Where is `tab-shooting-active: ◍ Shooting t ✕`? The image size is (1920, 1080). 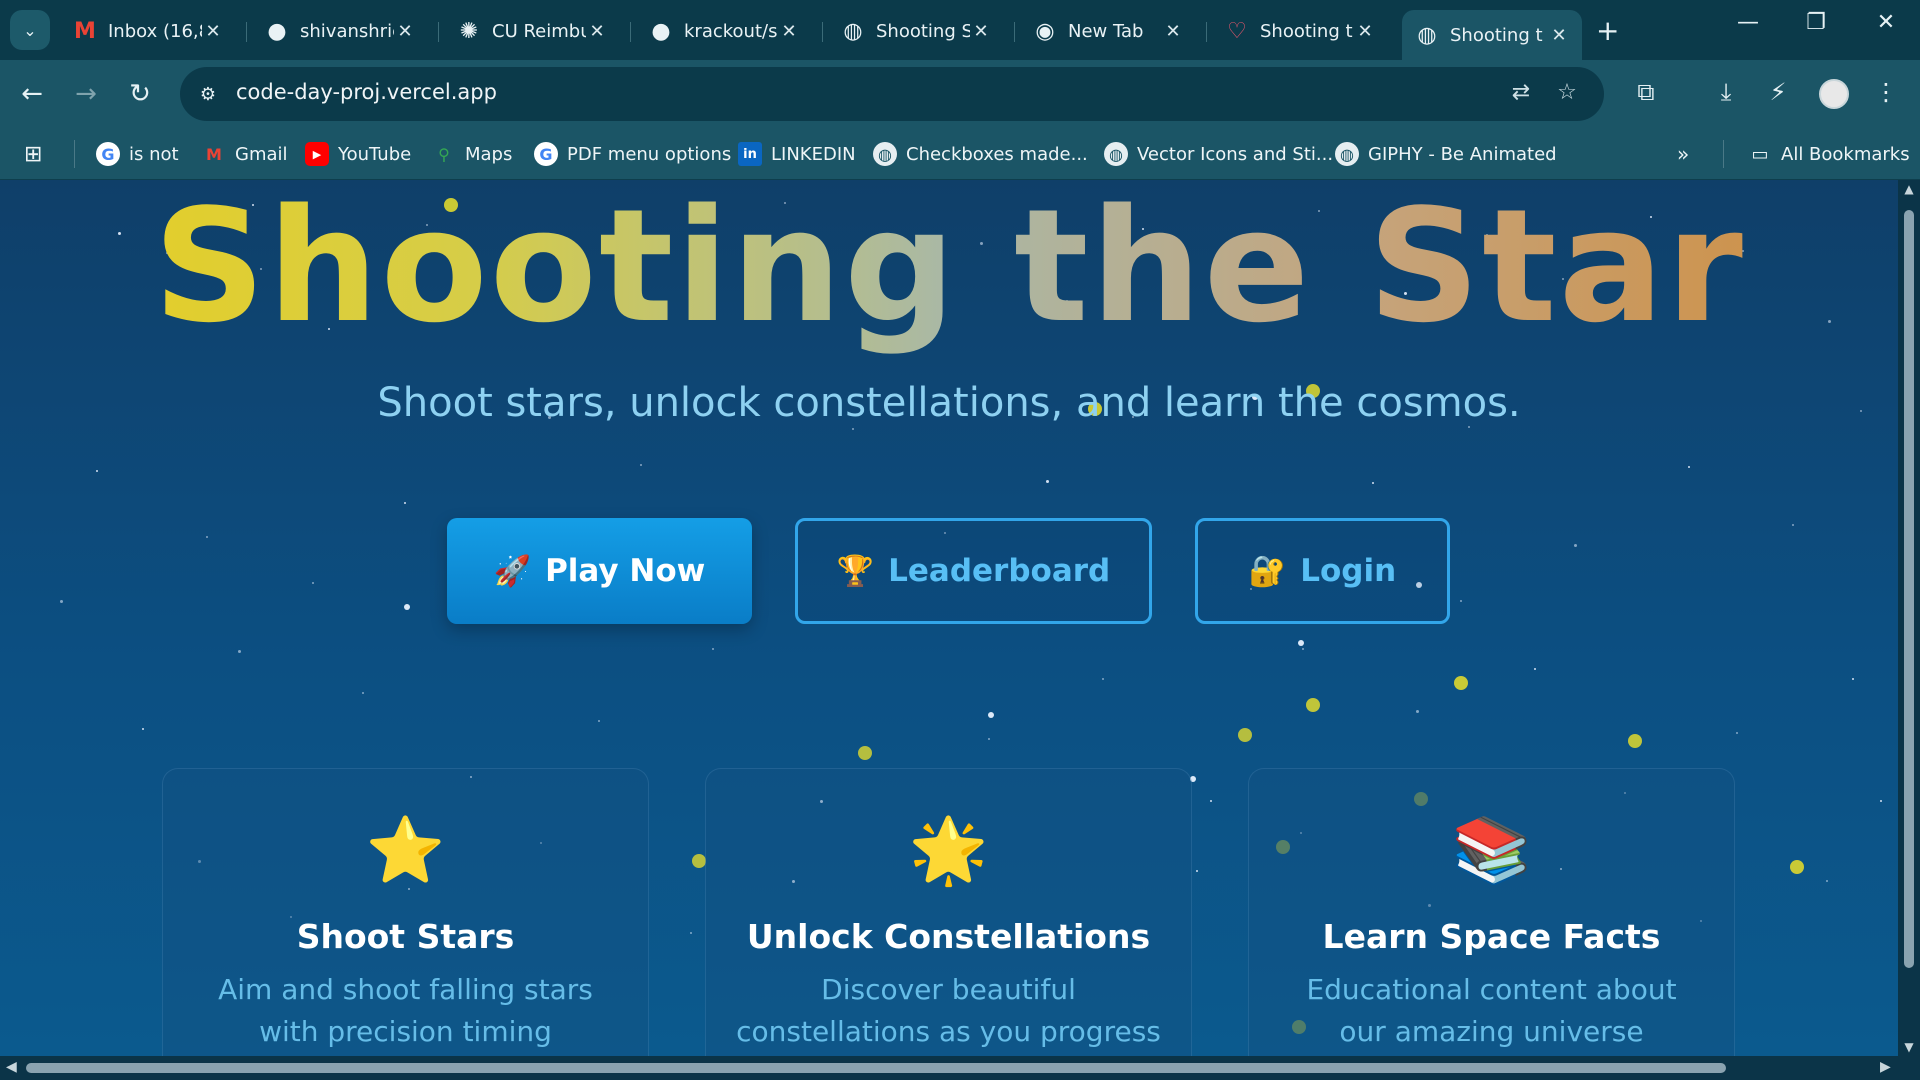
tab-shooting-active: ◍ Shooting t ✕ is located at coordinates (1492, 35).